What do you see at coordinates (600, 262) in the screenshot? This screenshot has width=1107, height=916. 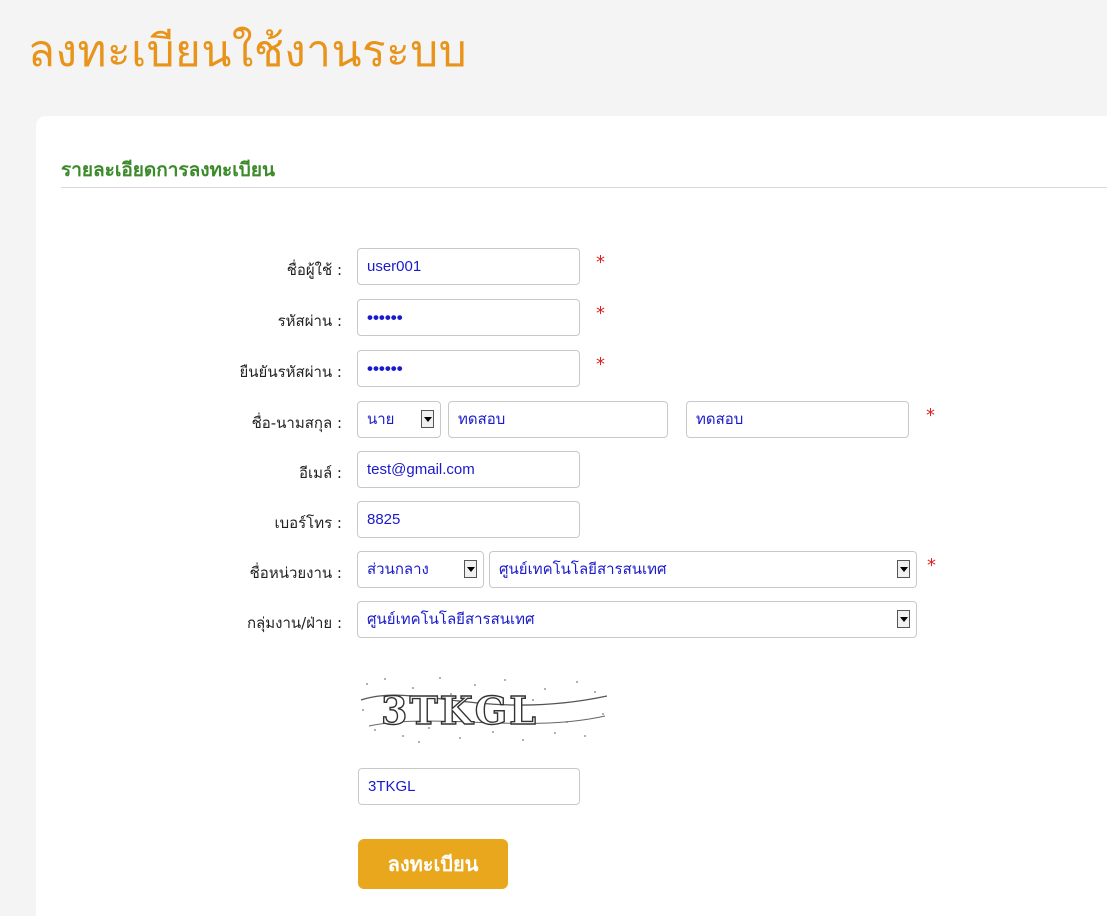 I see `username-required-mark: *` at bounding box center [600, 262].